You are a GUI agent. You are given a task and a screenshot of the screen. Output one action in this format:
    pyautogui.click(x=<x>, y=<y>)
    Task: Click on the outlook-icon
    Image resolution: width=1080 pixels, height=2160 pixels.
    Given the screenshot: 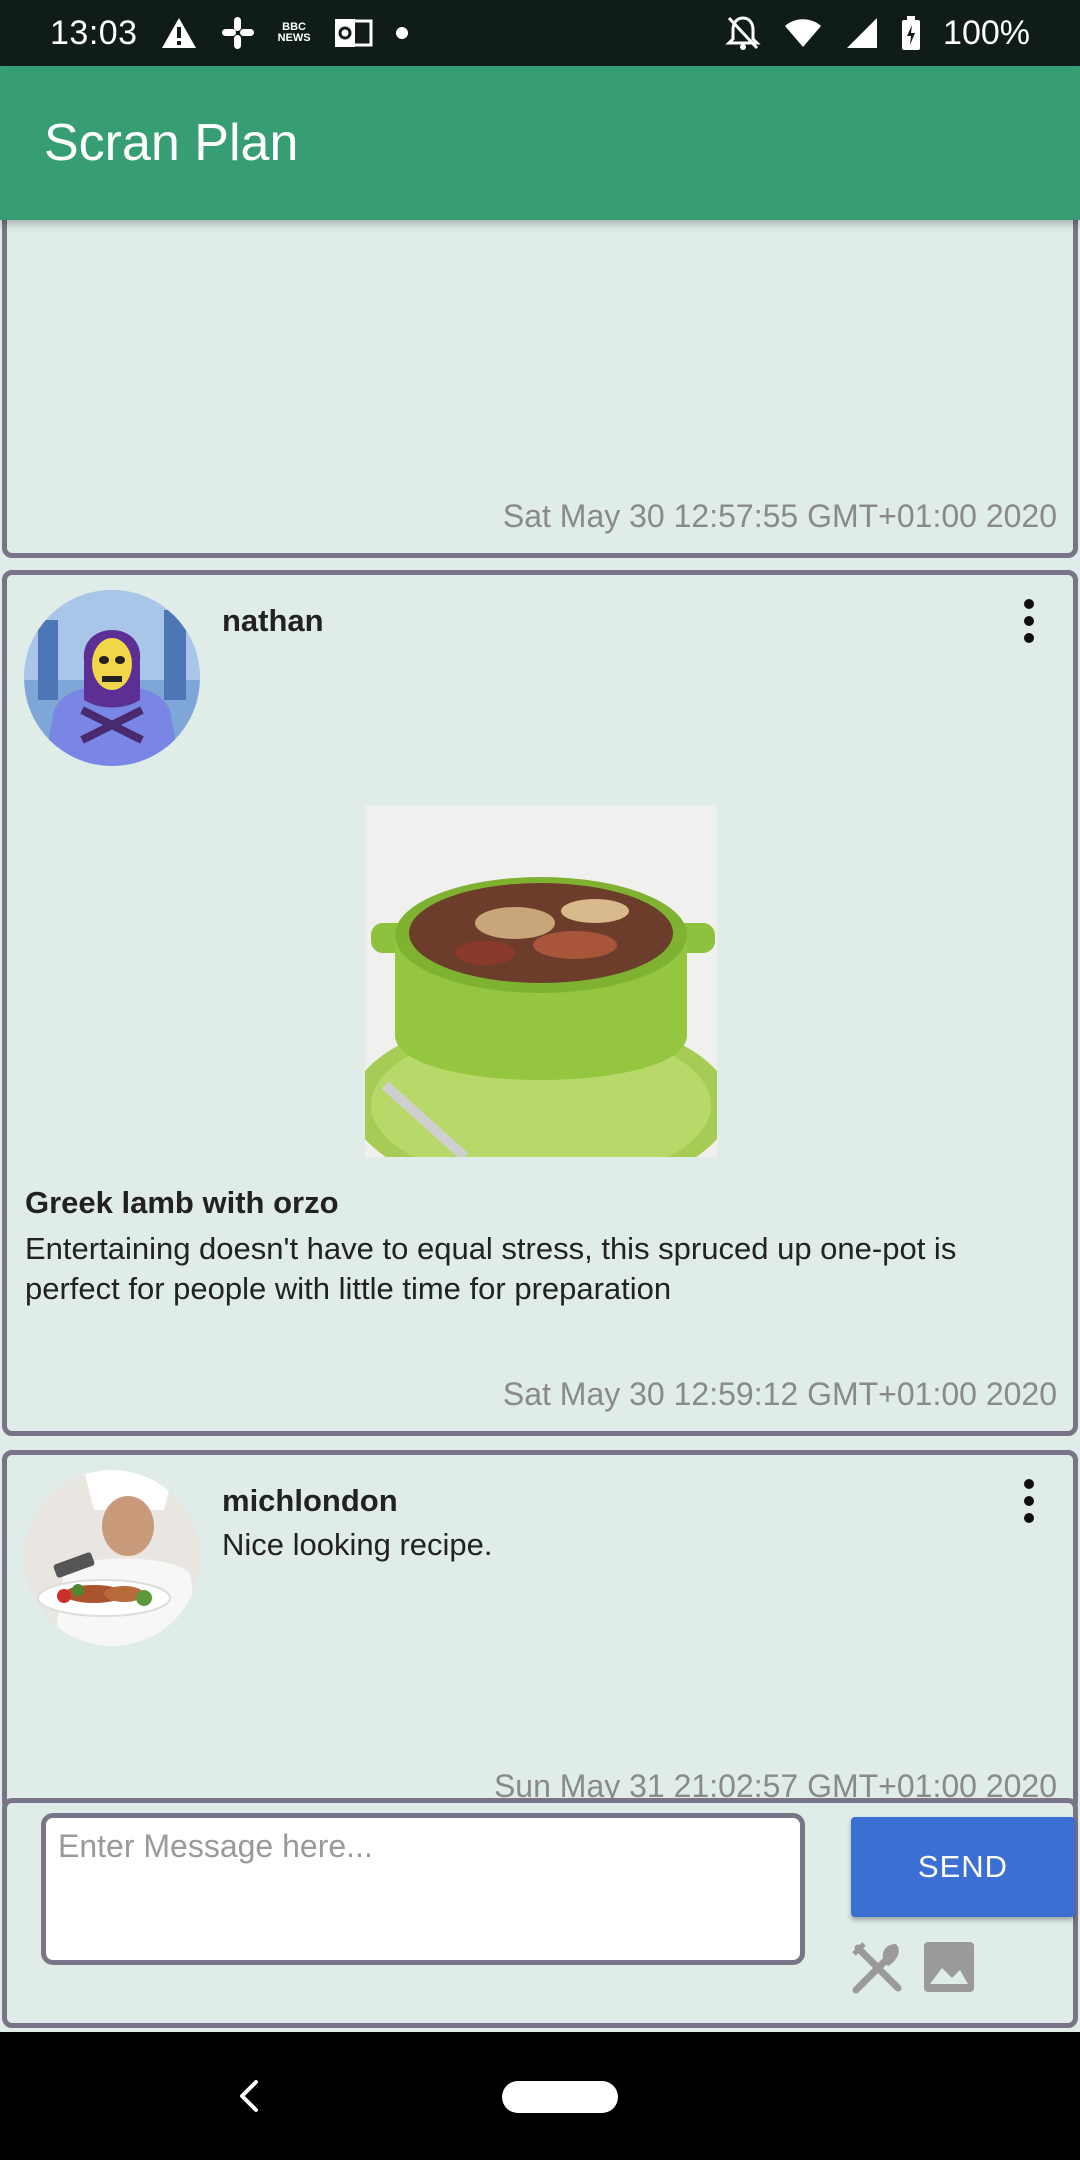 What is the action you would take?
    pyautogui.click(x=353, y=33)
    